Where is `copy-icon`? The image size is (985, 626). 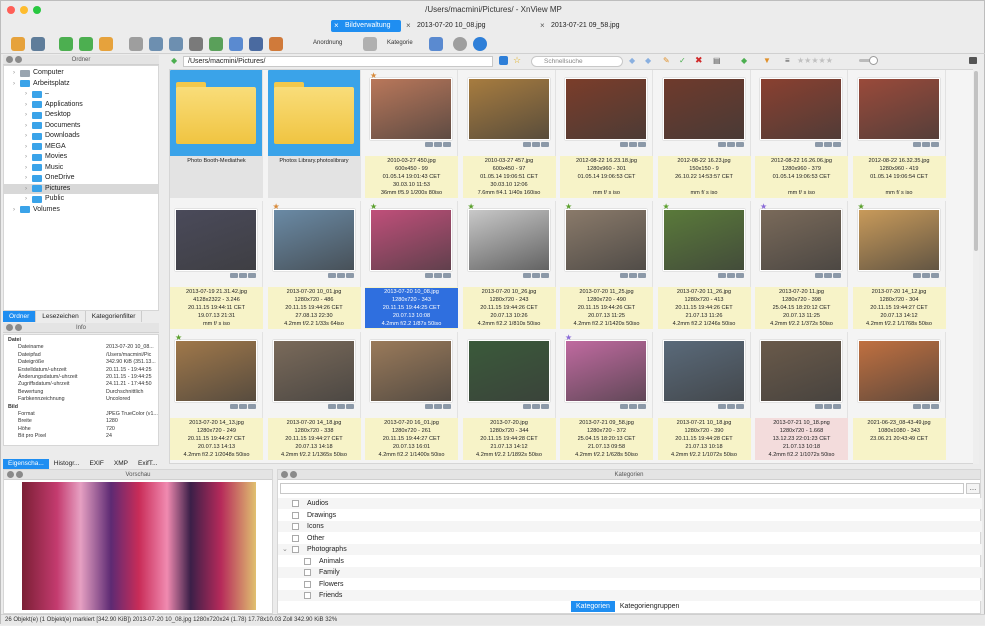 copy-icon is located at coordinates (136, 44).